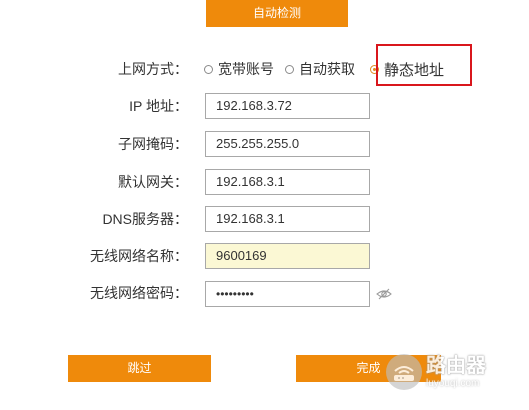 The width and height of the screenshot is (529, 410). What do you see at coordinates (145, 219) in the screenshot?
I see `dns-server-label: DNS服务器：` at bounding box center [145, 219].